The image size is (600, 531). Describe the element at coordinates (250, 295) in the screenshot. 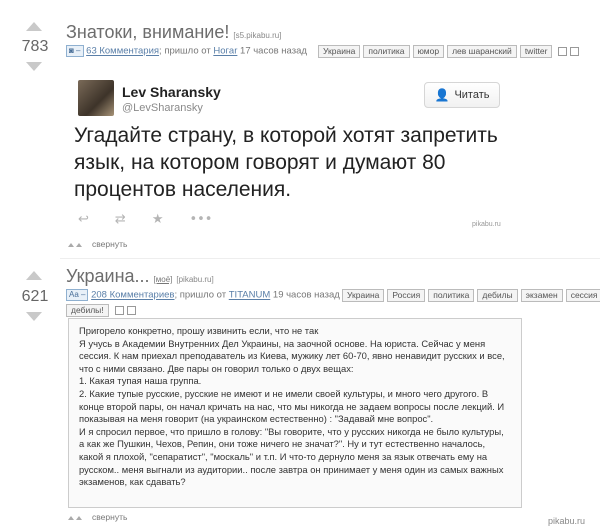

I see `author-link: TITANUM` at that location.